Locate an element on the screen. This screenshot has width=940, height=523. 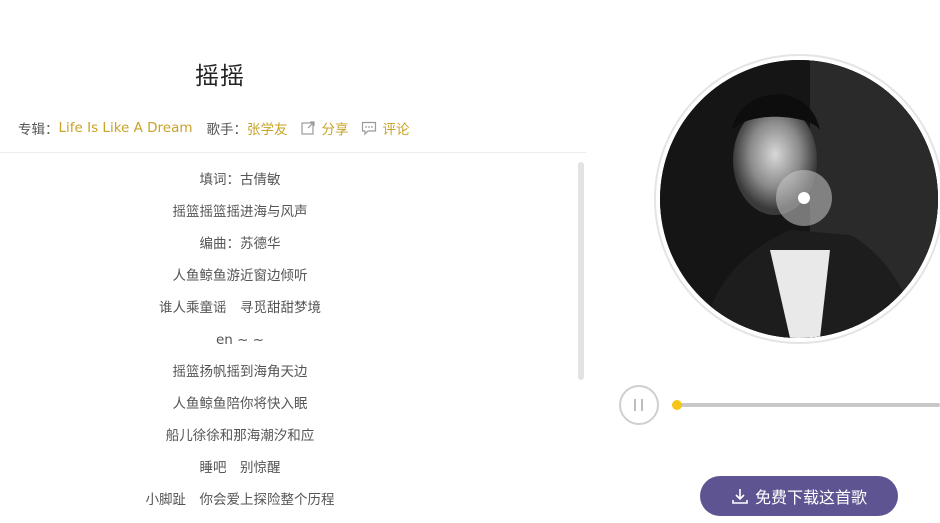
lyric-line: en ~ ~ is located at coordinates (240, 340).